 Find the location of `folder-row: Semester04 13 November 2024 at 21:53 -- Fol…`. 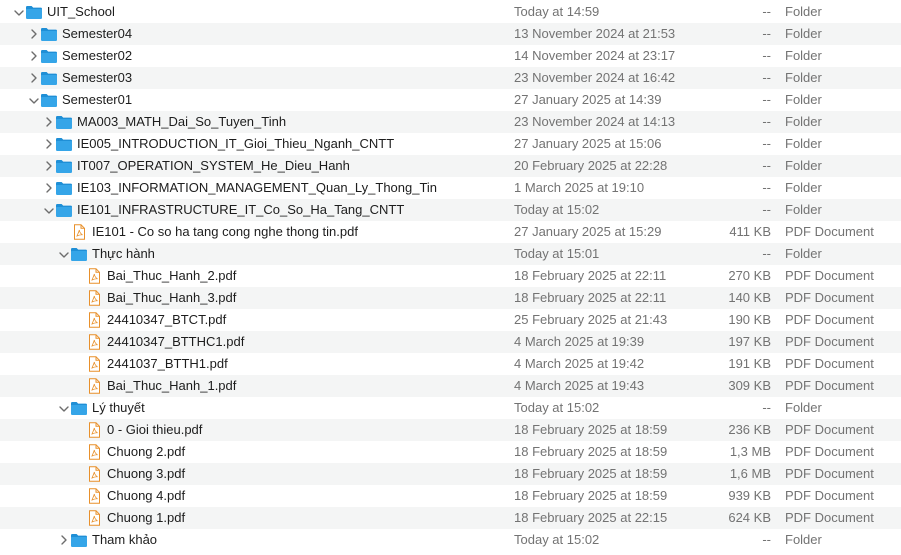

folder-row: Semester04 13 November 2024 at 21:53 -- Fol… is located at coordinates (450, 34).